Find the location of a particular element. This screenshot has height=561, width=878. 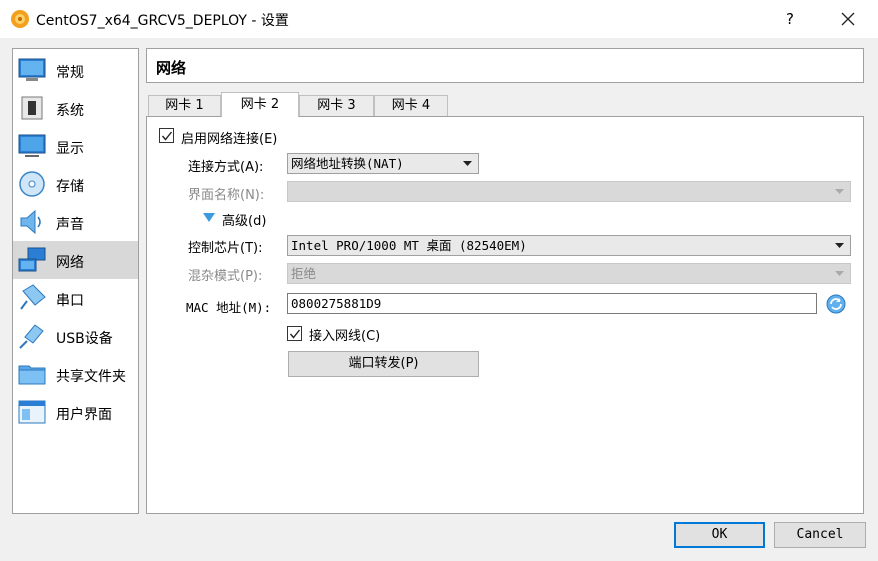

promiscuous-mode-label: 混杂模式(P): is located at coordinates (225, 276).